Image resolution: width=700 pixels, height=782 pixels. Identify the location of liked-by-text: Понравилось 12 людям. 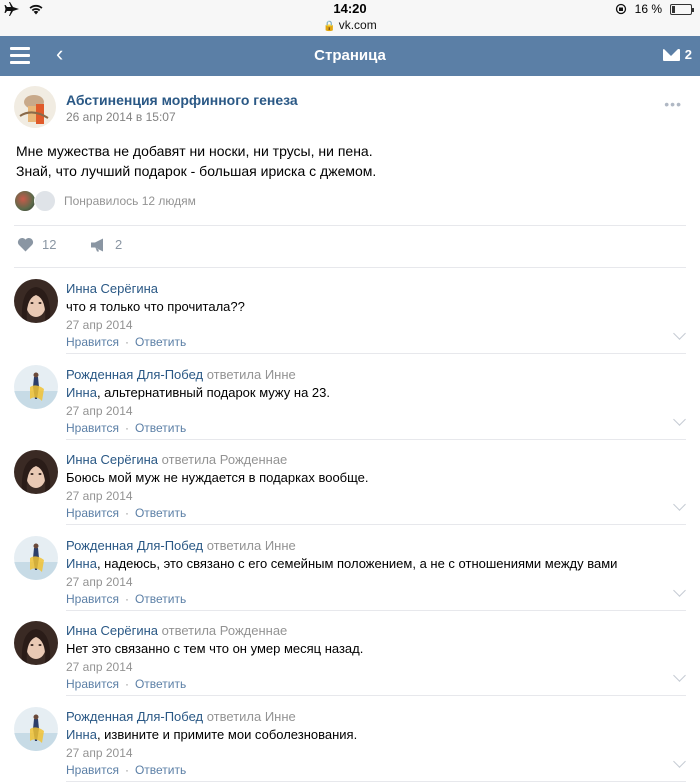
(130, 201).